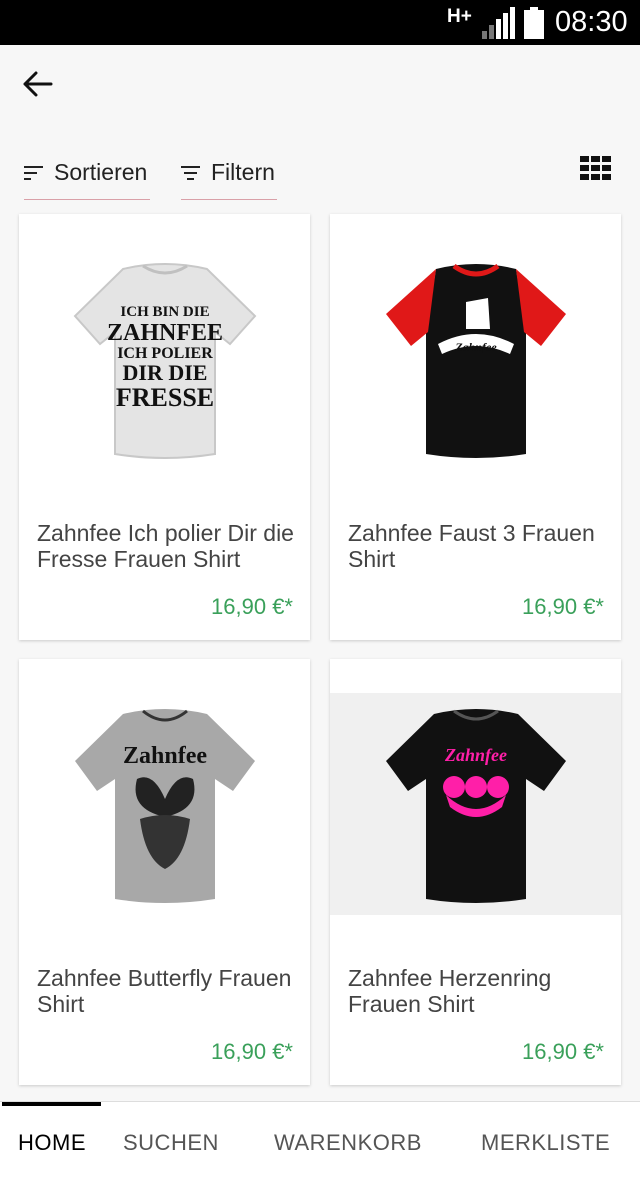 Image resolution: width=640 pixels, height=1181 pixels. I want to click on shirt-print-line: ZAHNFEE, so click(164, 333).